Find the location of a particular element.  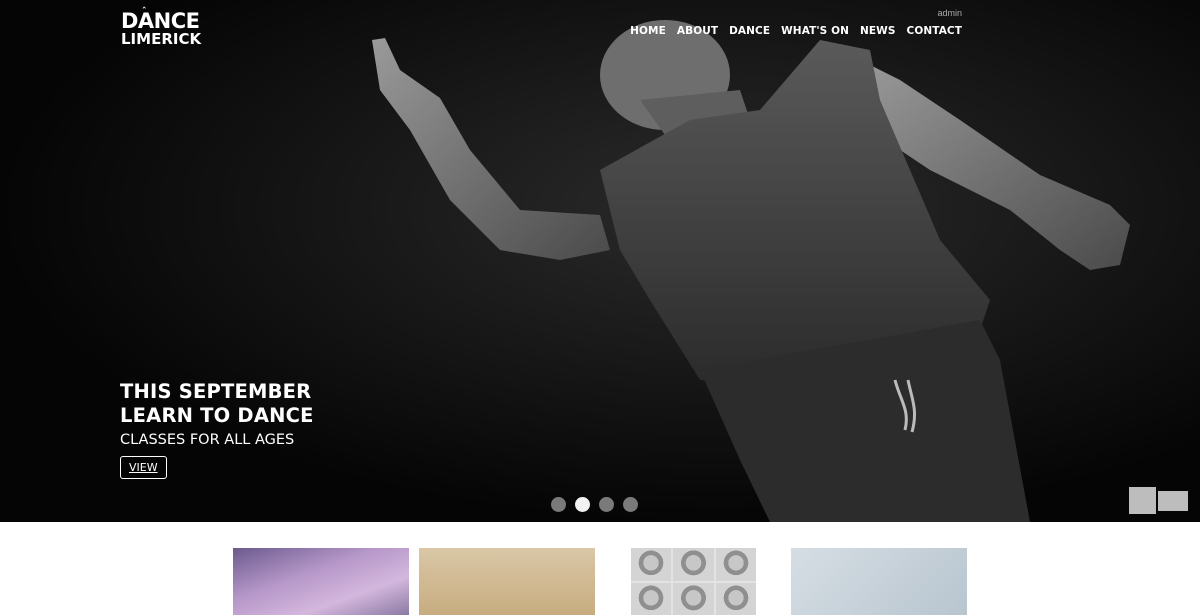

nav-dance: DANCE is located at coordinates (749, 31).